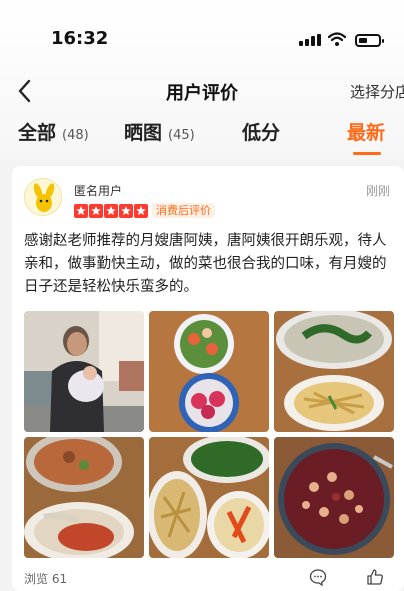  Describe the element at coordinates (261, 136) in the screenshot. I see `tab-low-score: 低分` at that location.